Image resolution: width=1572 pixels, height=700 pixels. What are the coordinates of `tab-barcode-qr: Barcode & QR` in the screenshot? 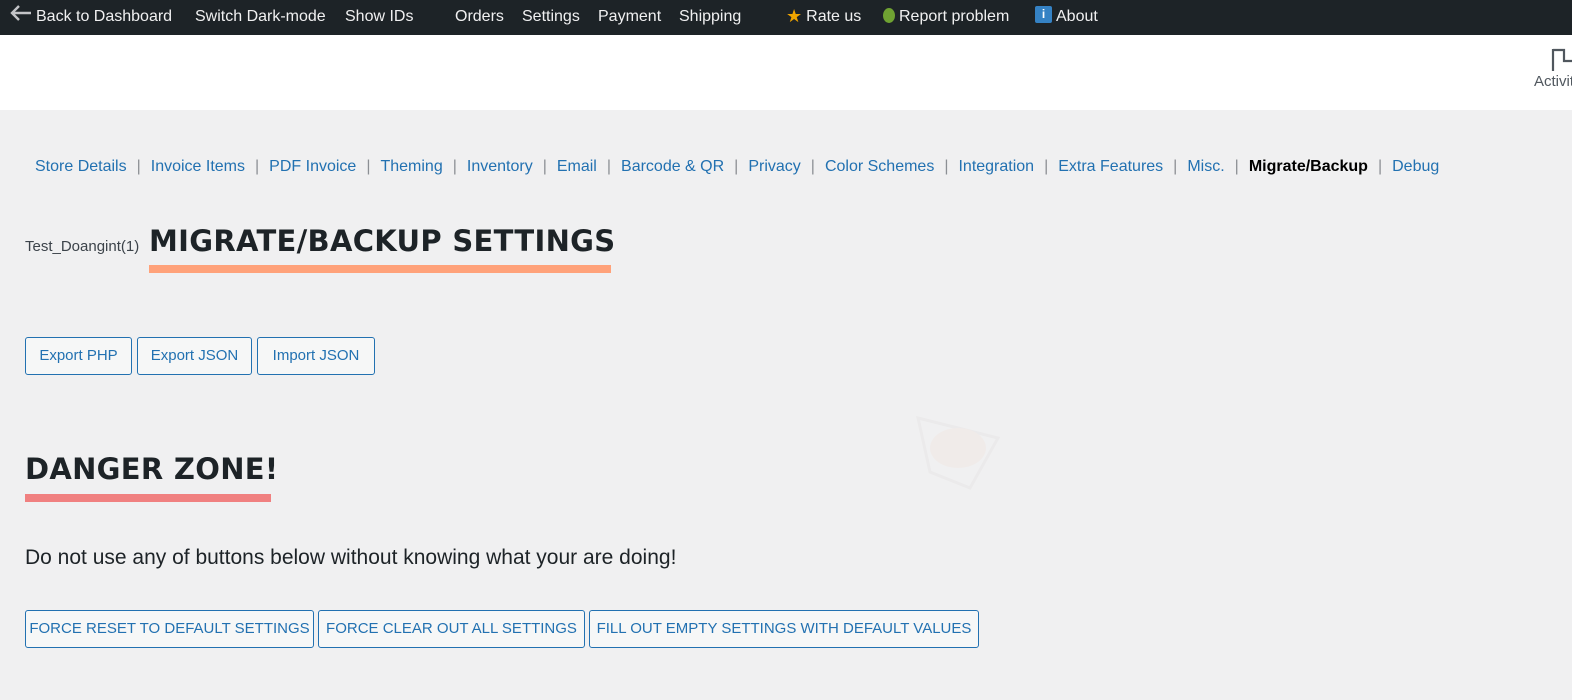 It's located at (672, 166).